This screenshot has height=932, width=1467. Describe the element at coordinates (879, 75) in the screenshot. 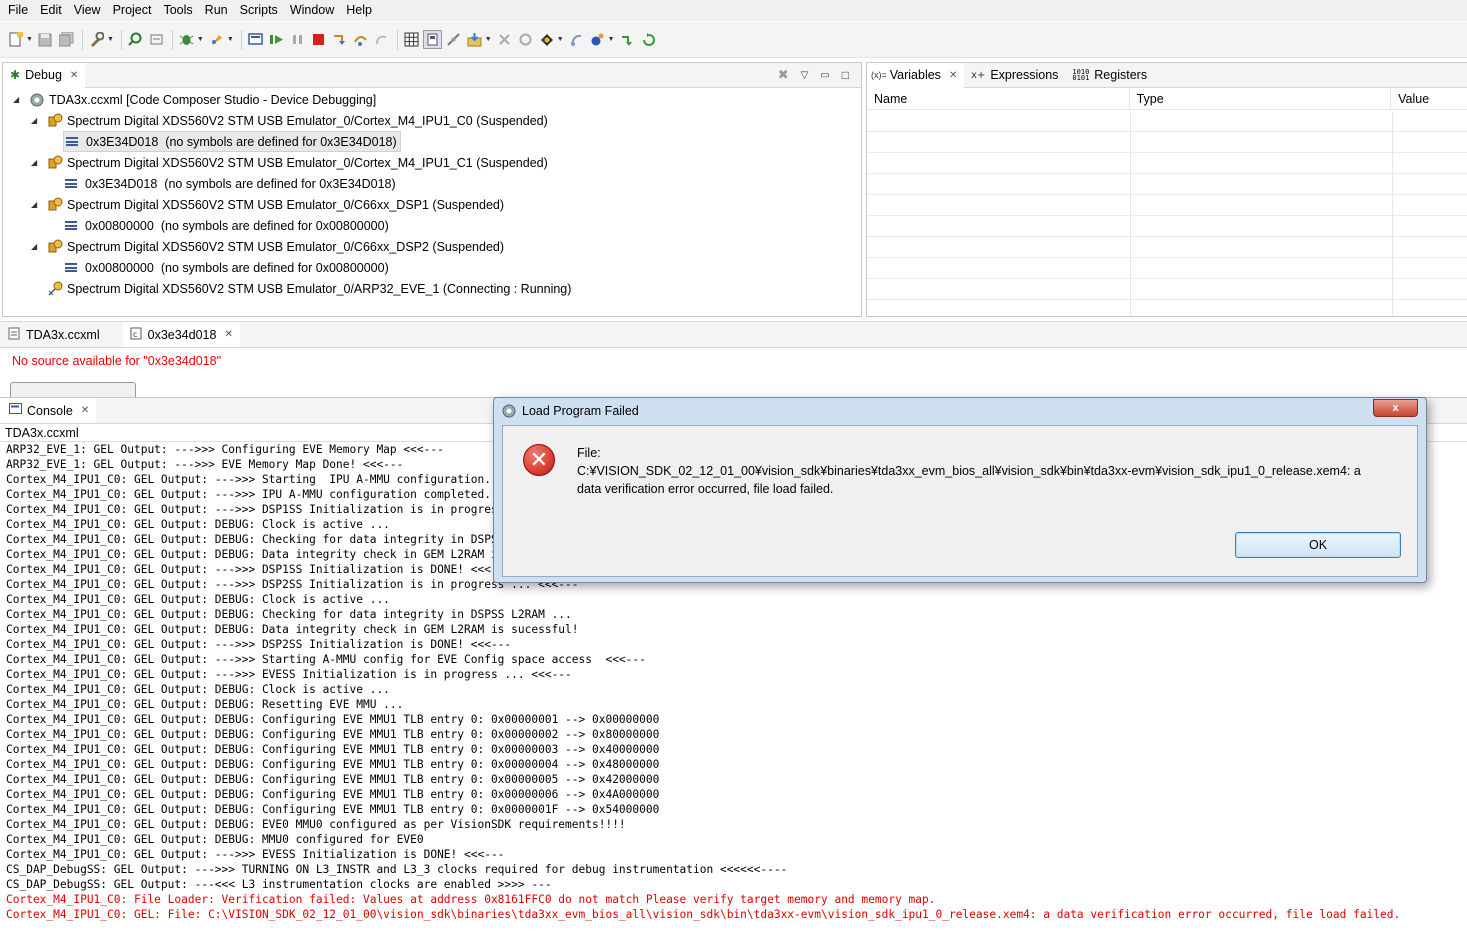

I see `variables-icon: (x)=` at that location.